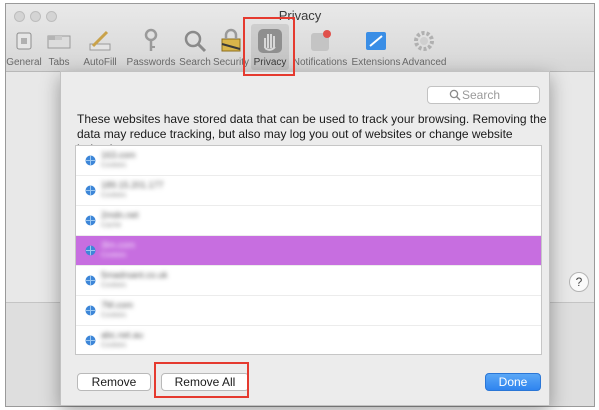 This screenshot has height=410, width=599. Describe the element at coordinates (24, 41) in the screenshot. I see `general-icon` at that location.